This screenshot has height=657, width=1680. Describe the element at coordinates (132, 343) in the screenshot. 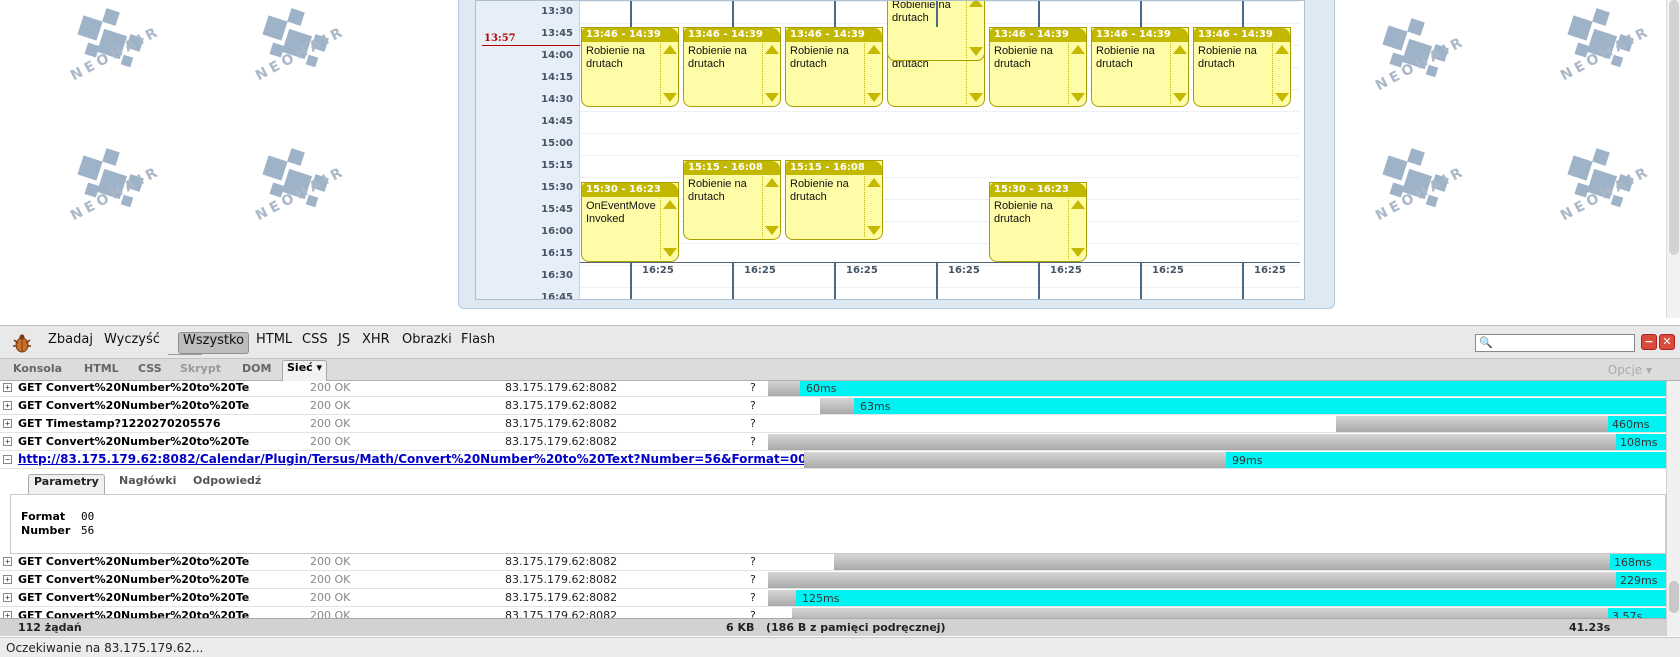

I see `clear-button: Wyczyść` at that location.